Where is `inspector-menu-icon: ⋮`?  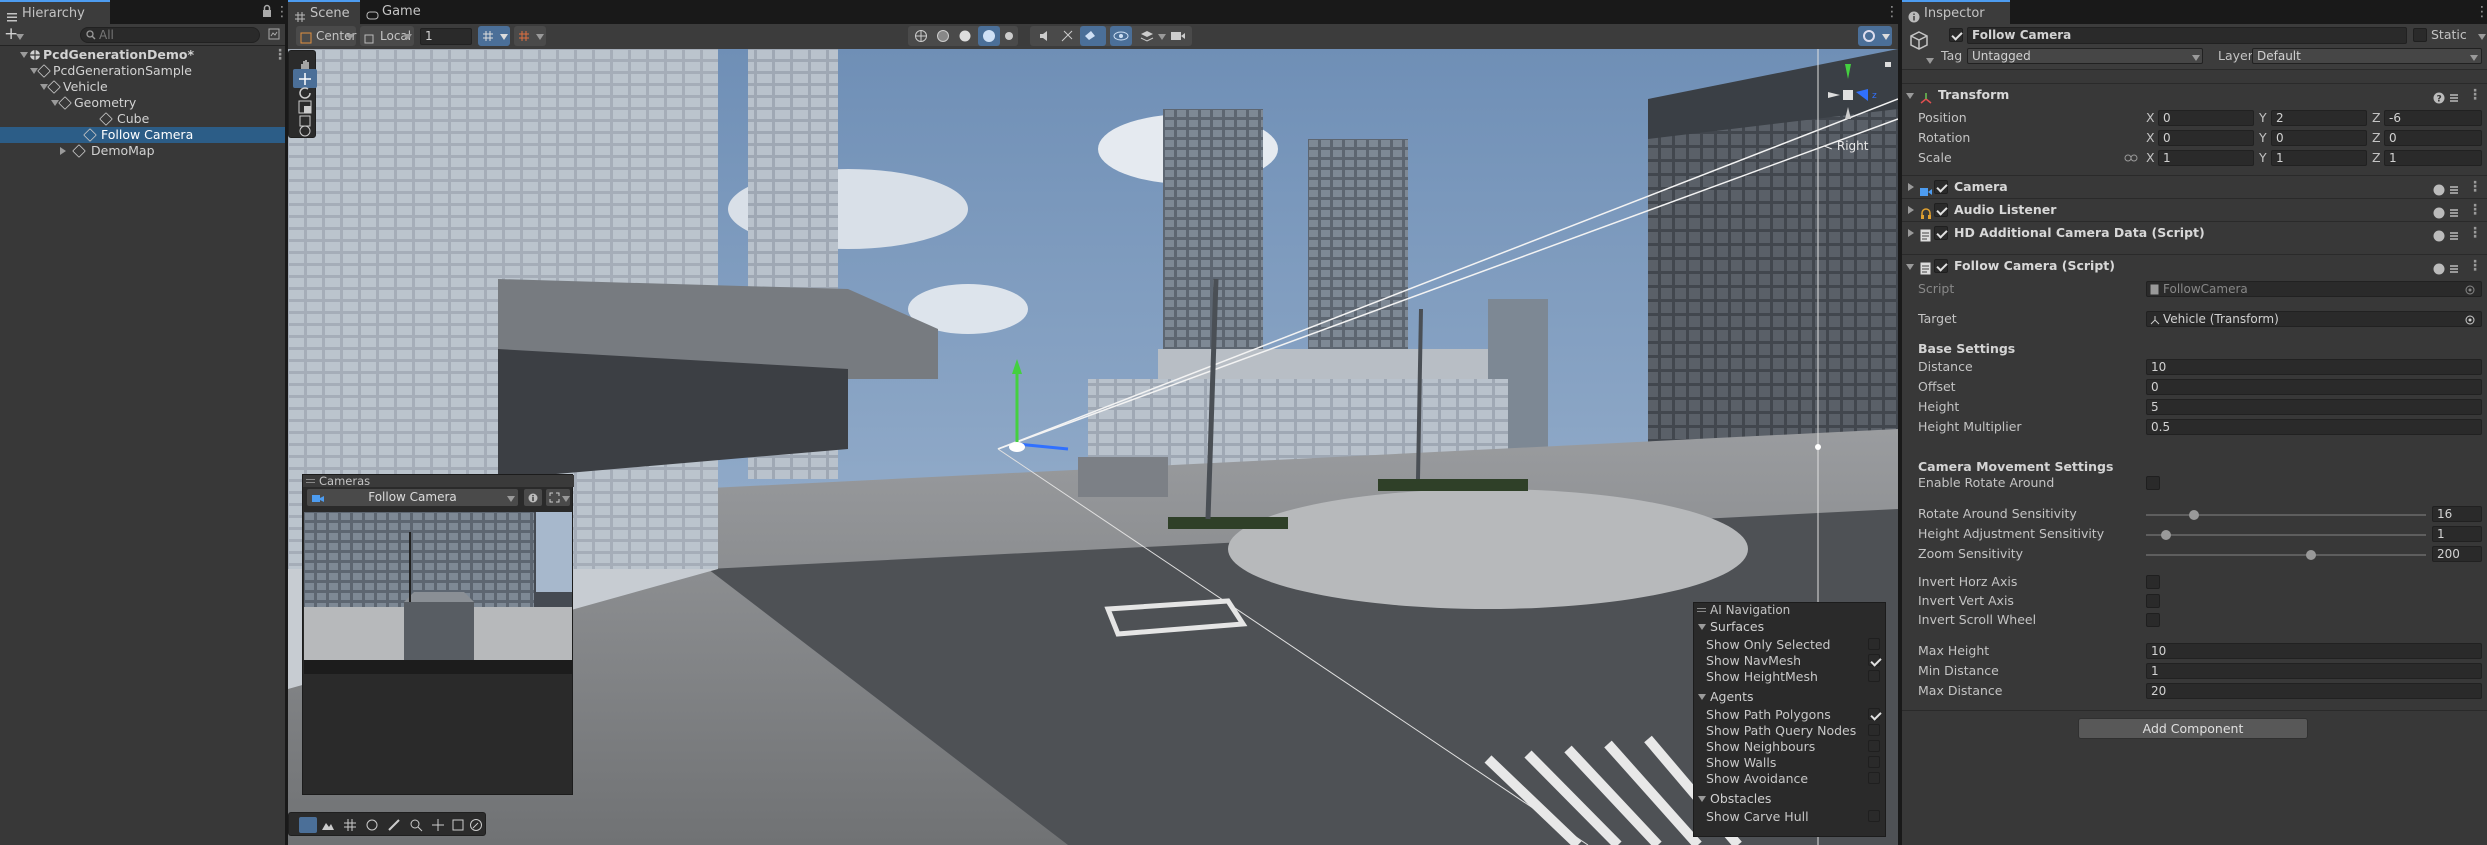 inspector-menu-icon: ⋮ is located at coordinates (2481, 12).